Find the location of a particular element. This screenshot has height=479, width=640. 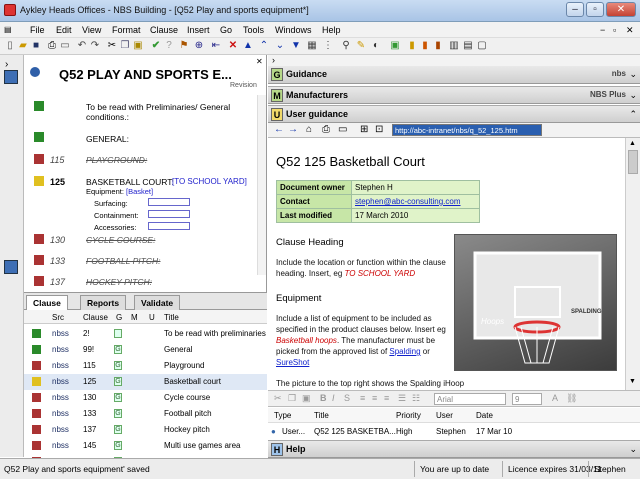

list-item: nbss 130 G Cycle course is located at coordinates (145, 398).